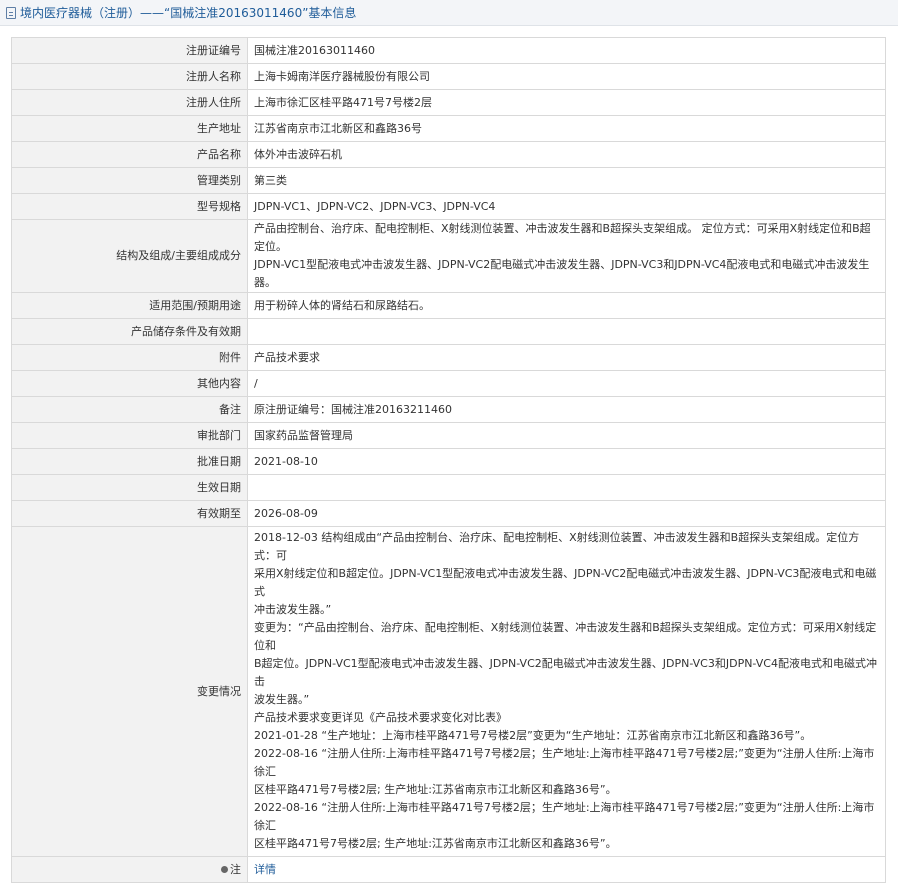  I want to click on row-value: 详情, so click(566, 869).